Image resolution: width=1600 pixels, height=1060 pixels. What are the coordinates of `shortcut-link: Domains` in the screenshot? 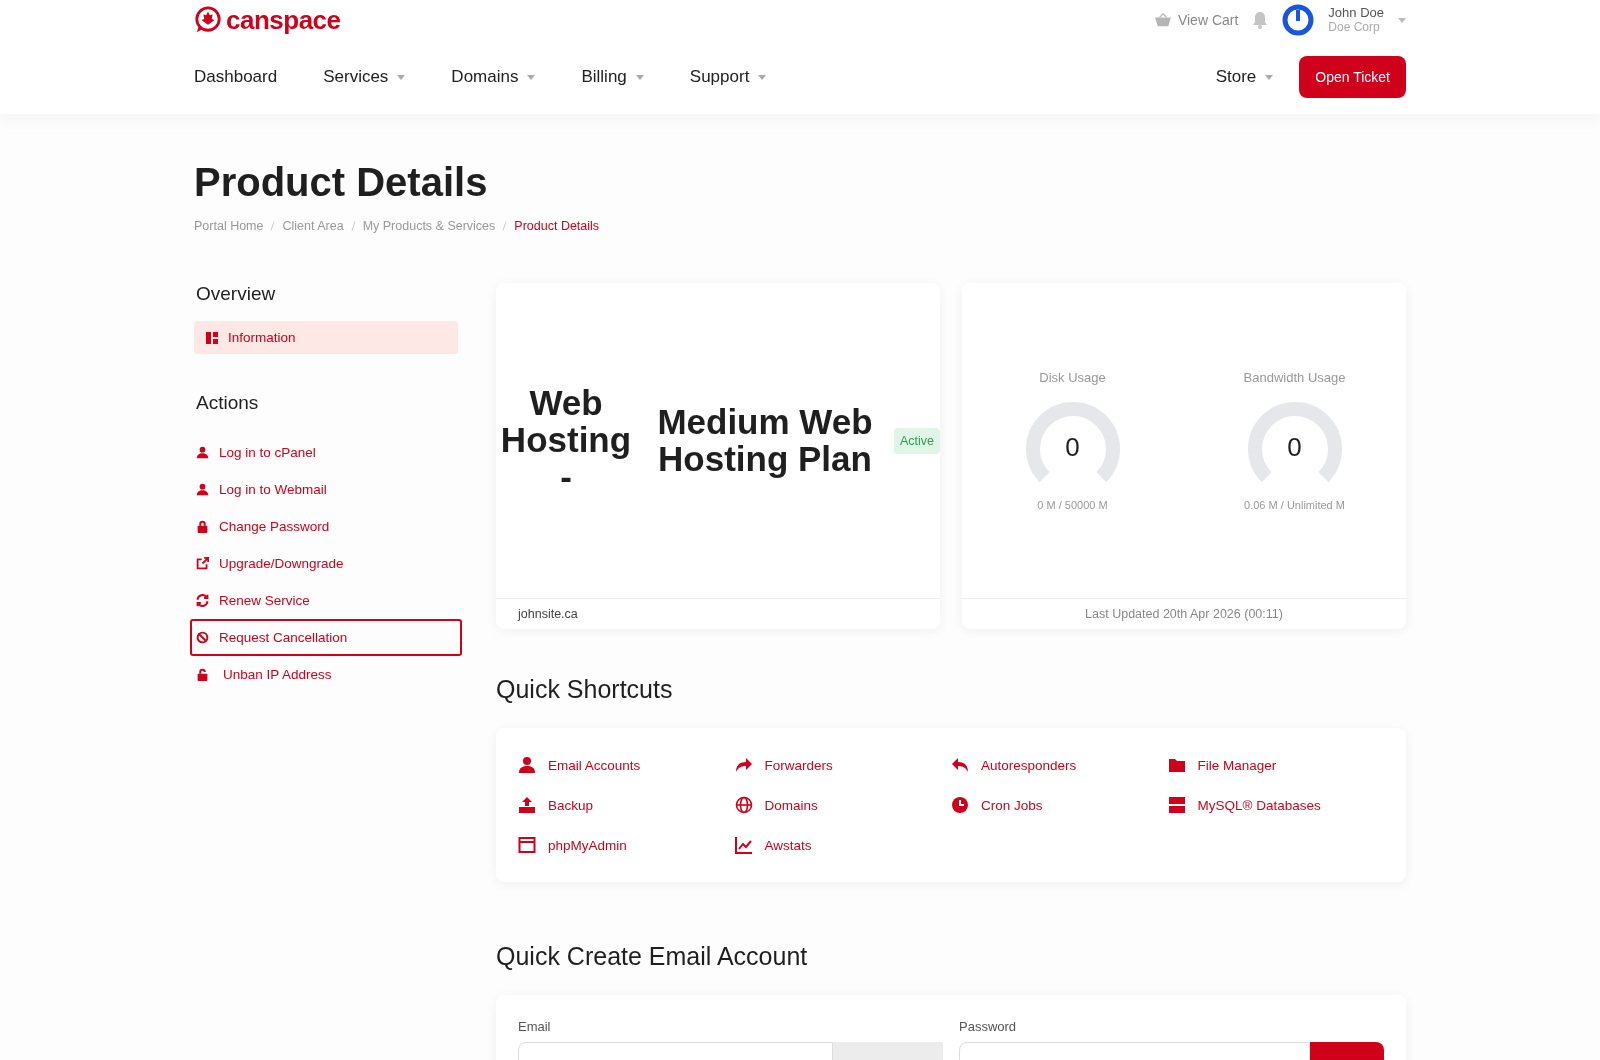 It's located at (842, 805).